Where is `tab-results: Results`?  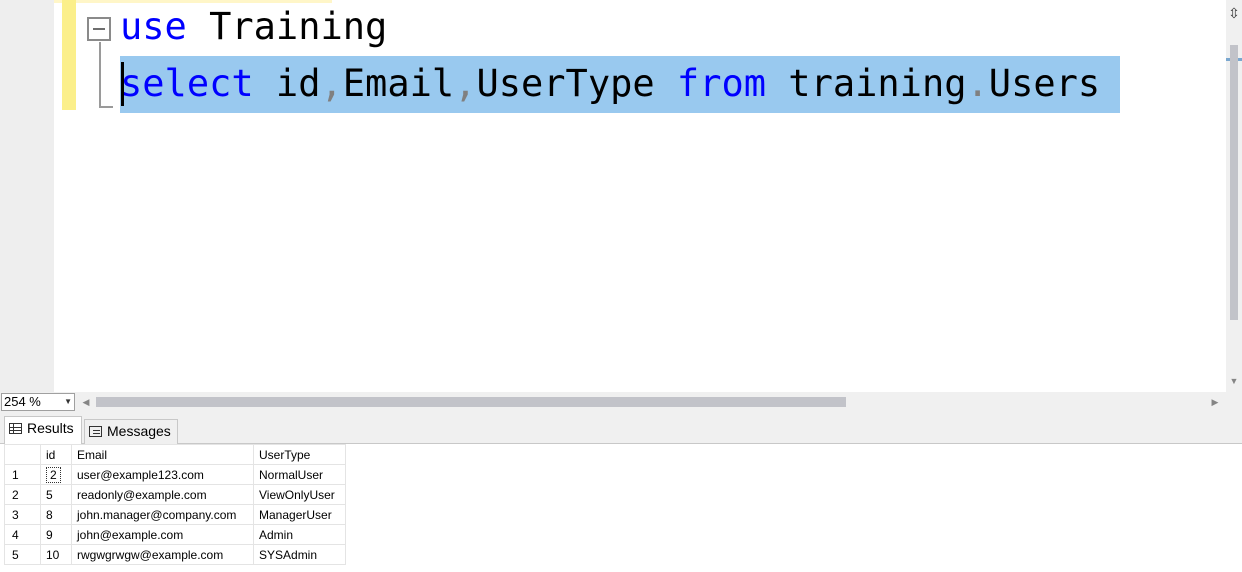
tab-results: Results is located at coordinates (43, 430).